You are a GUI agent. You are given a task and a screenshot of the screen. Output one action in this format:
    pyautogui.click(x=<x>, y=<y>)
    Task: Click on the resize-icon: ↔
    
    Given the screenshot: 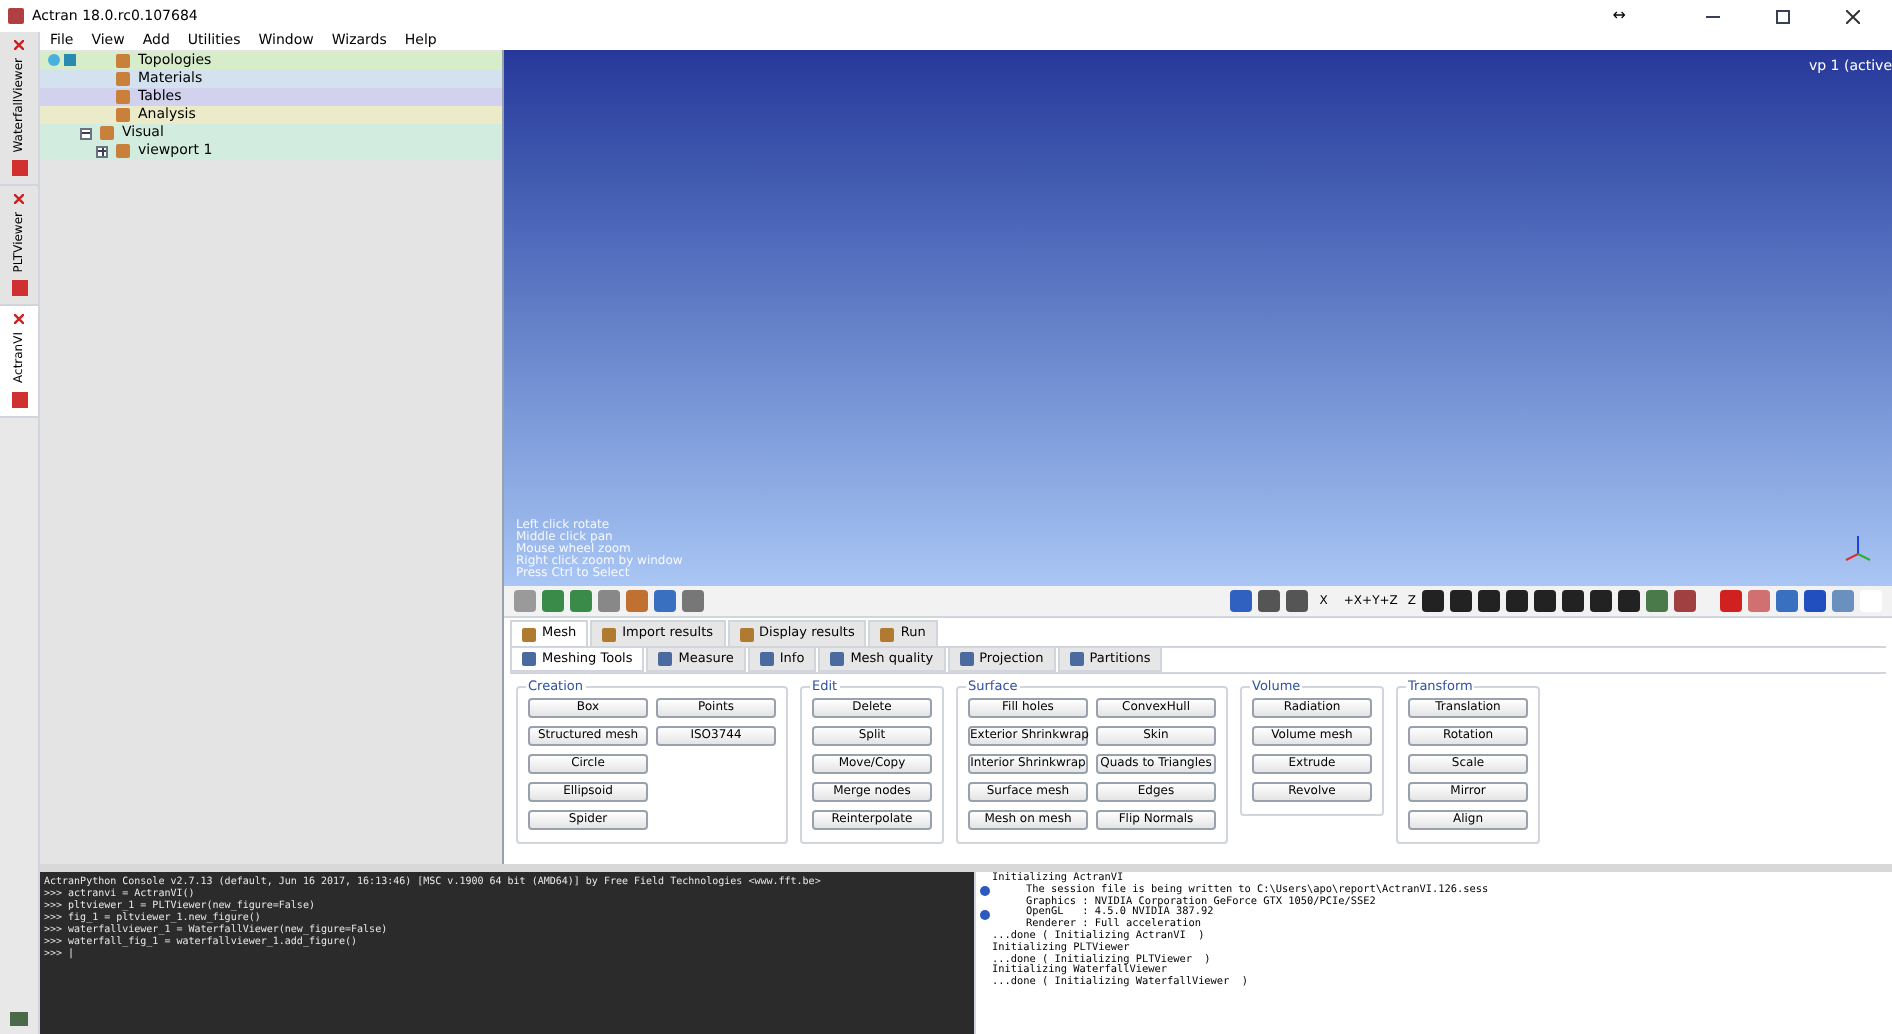 What is the action you would take?
    pyautogui.click(x=1619, y=16)
    